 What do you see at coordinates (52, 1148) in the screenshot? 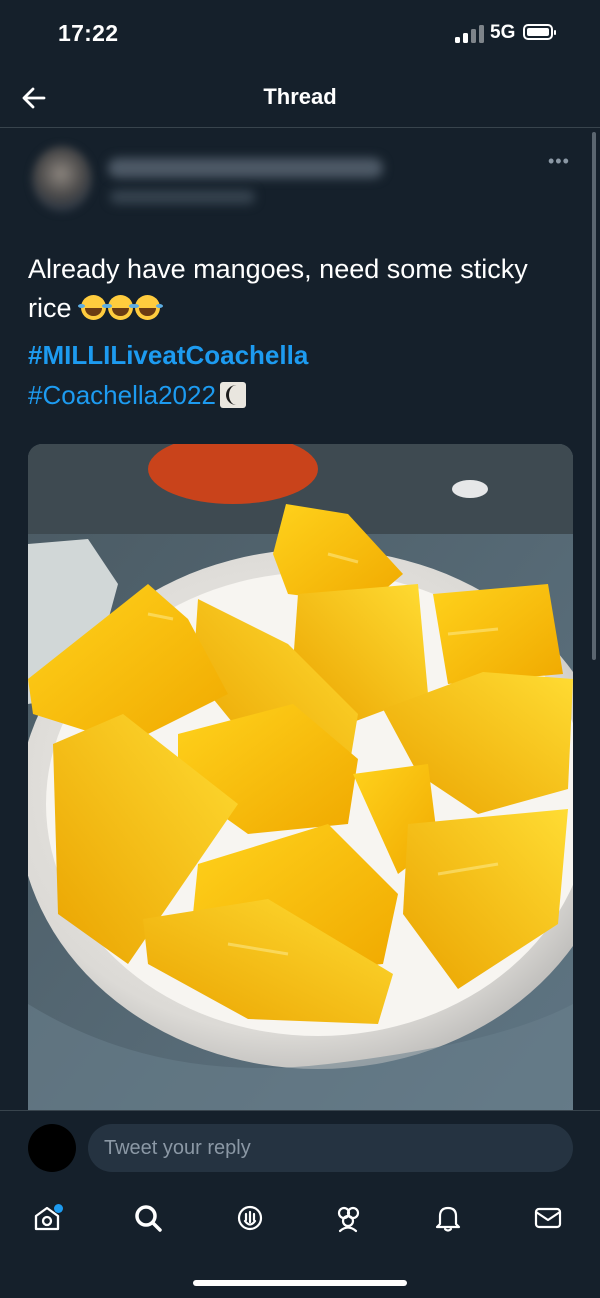
I see `reply-avatar` at bounding box center [52, 1148].